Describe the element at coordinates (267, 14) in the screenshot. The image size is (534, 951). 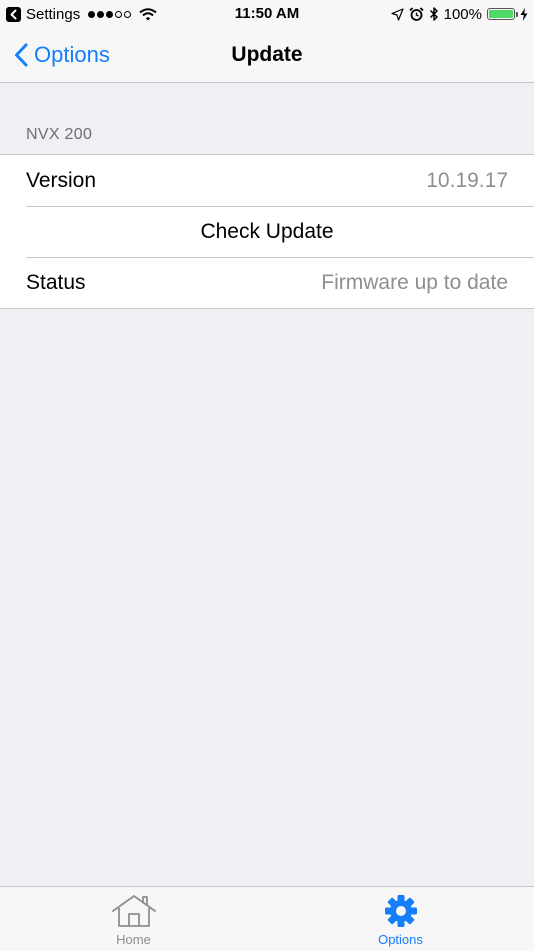
I see `status-bar: Settings 11:50 AM 100%` at that location.